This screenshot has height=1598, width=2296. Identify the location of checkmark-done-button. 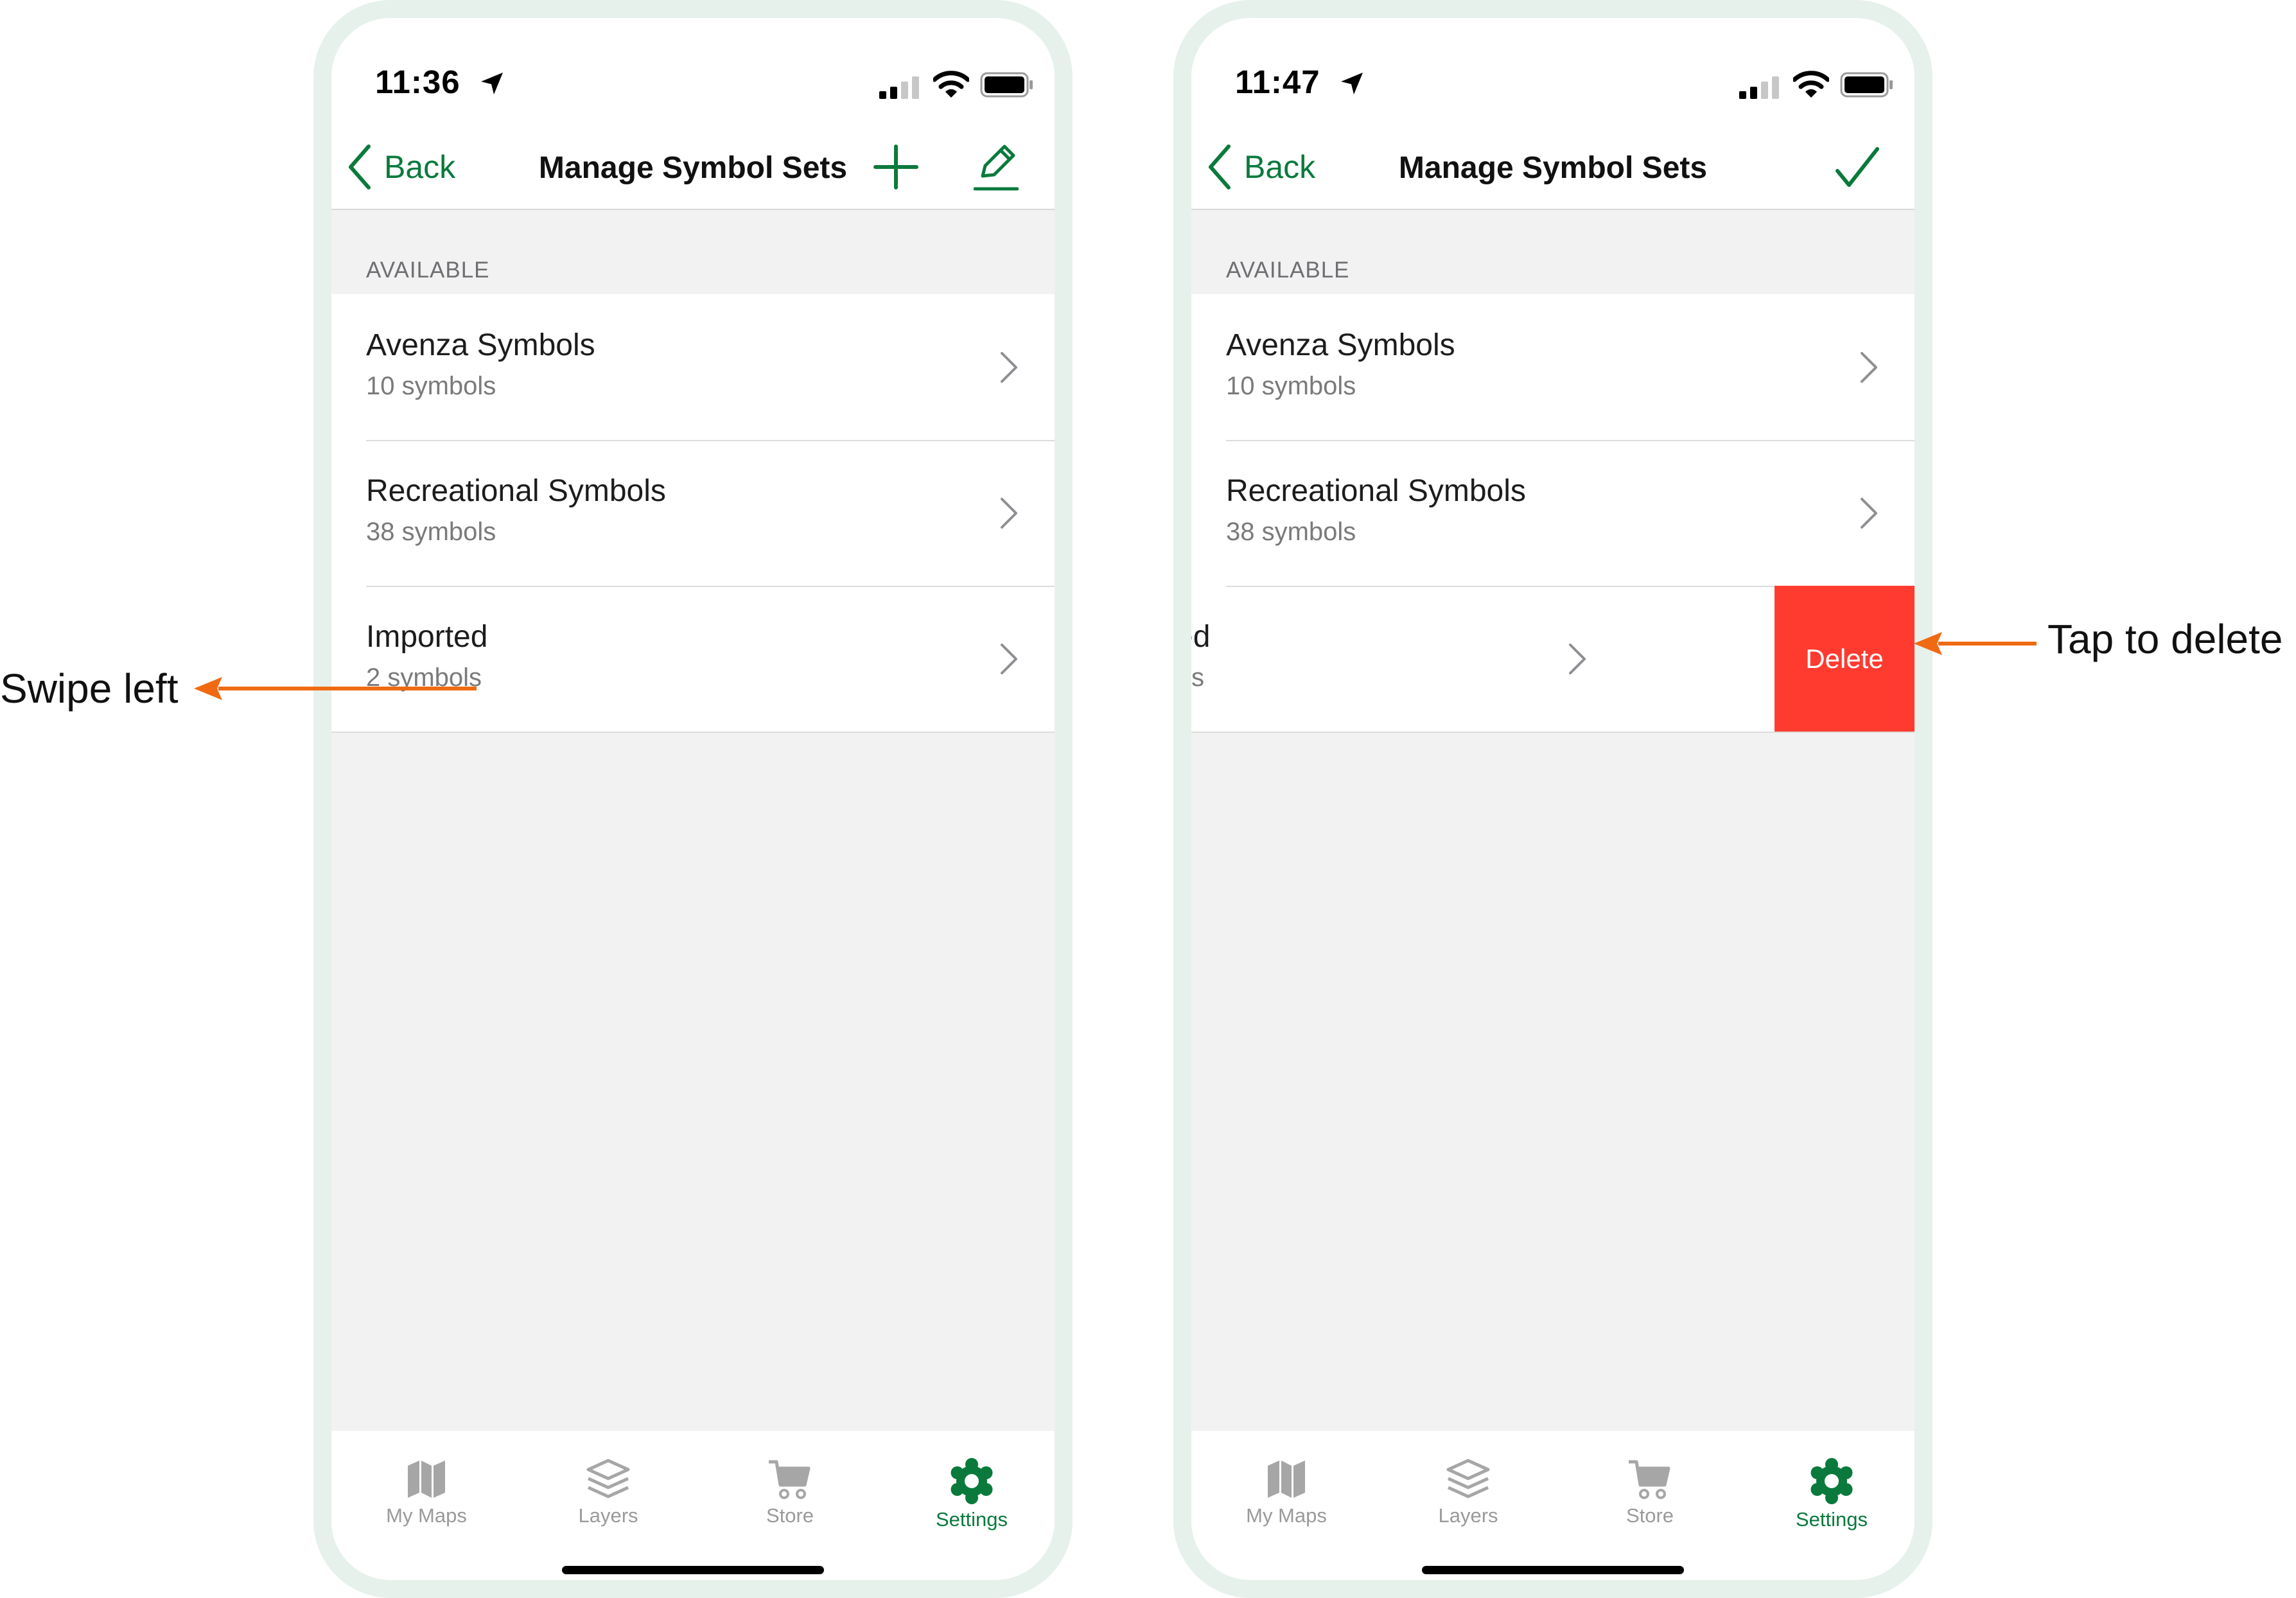
(1857, 167).